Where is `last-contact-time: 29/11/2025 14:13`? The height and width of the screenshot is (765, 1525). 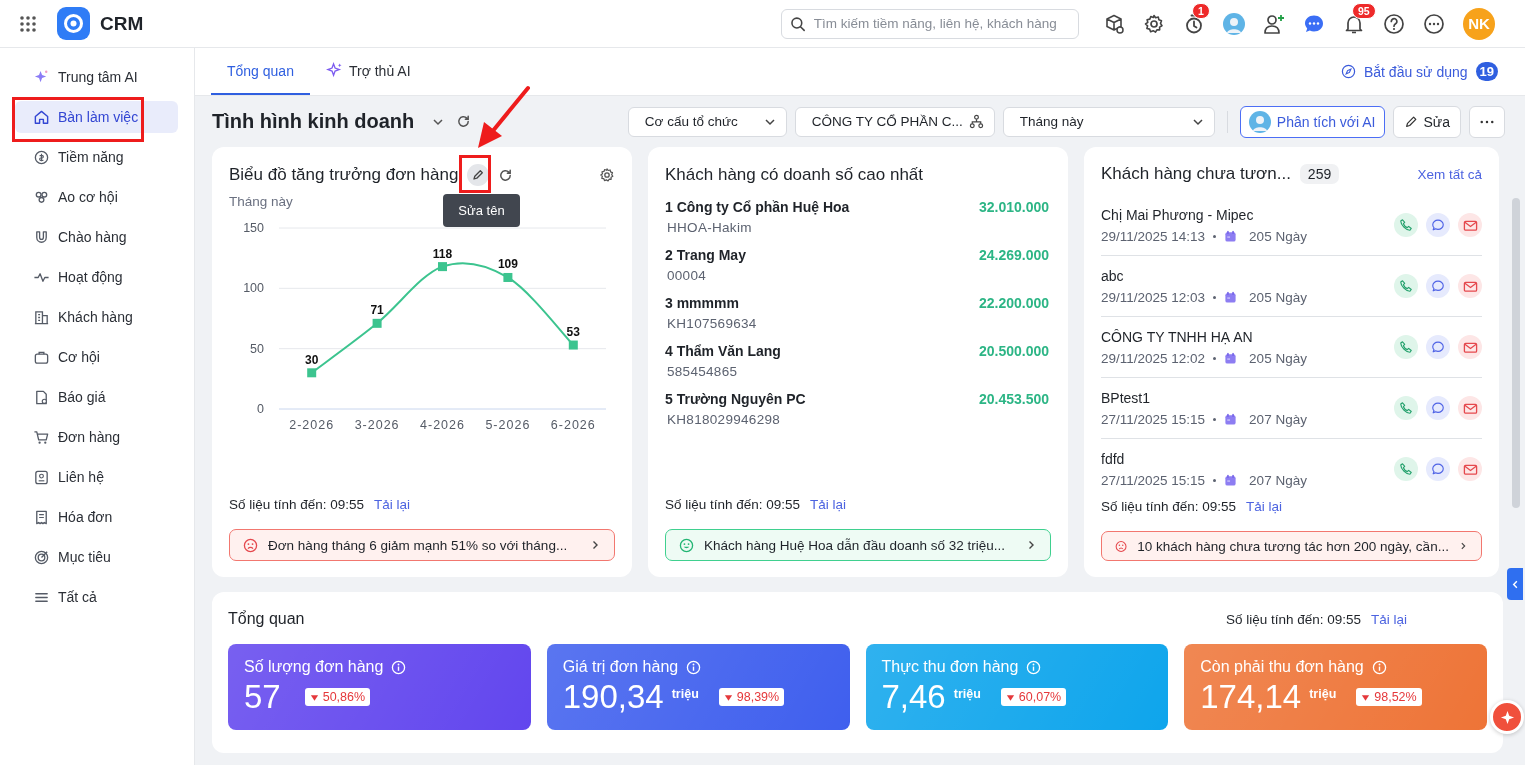
last-contact-time: 29/11/2025 14:13 is located at coordinates (1153, 236).